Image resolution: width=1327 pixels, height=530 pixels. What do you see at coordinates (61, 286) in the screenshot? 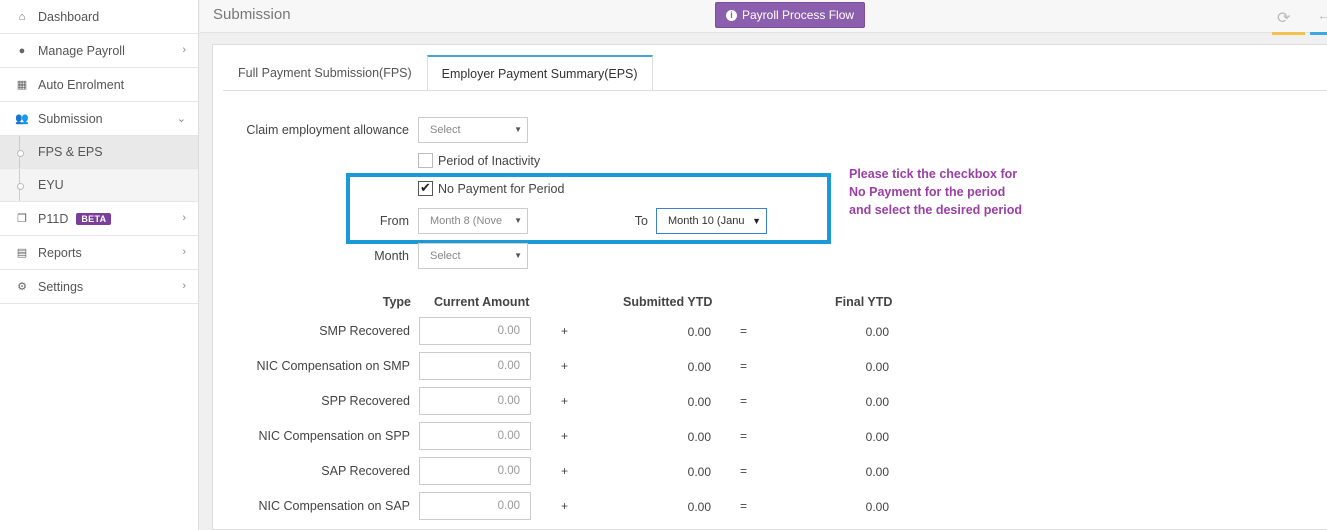
I see `sidebar-item-label: Settings` at bounding box center [61, 286].